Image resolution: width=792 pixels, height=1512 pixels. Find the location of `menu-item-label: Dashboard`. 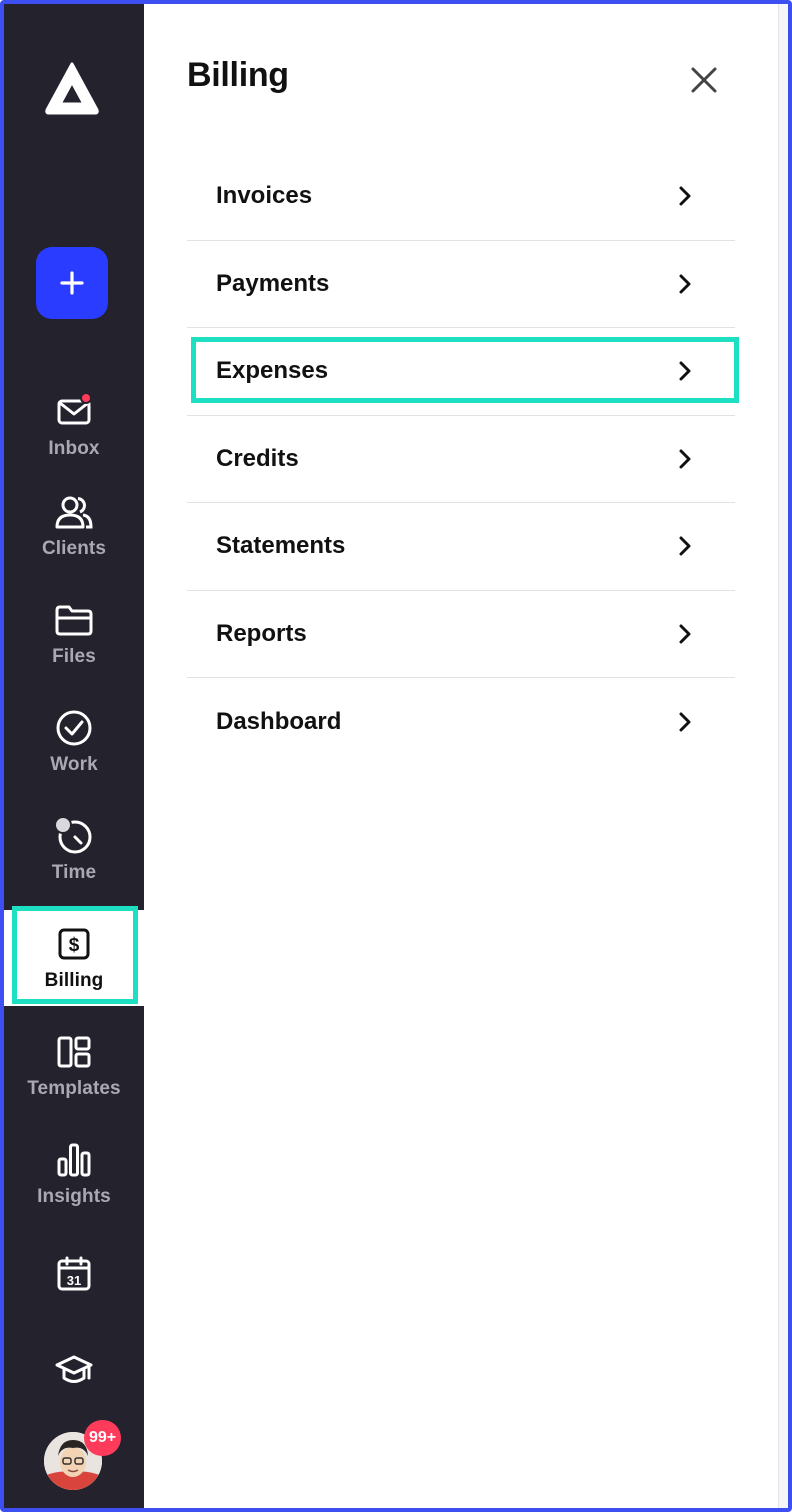

menu-item-label: Dashboard is located at coordinates (279, 721).